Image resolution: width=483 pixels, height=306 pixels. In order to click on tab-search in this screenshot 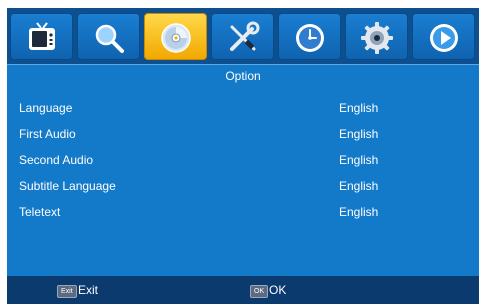, I will do `click(108, 36)`.